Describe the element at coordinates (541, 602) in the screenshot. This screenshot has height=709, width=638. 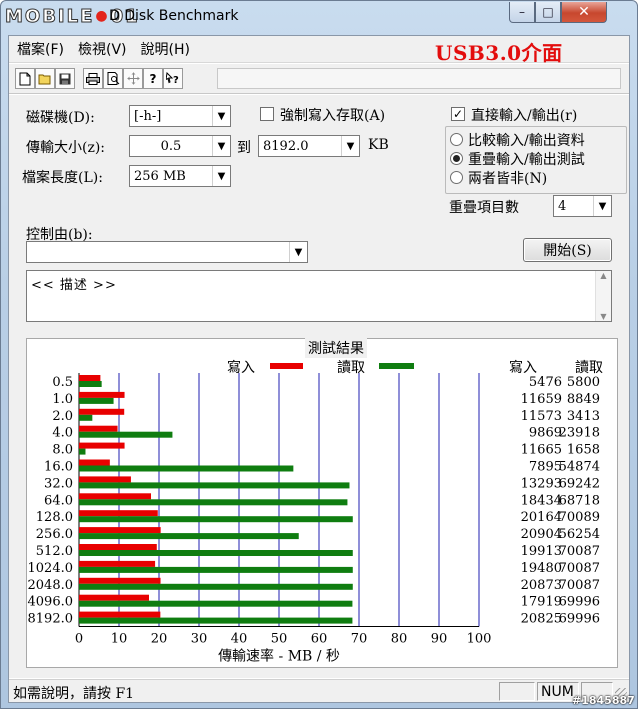
I see `value-write: 17919` at that location.